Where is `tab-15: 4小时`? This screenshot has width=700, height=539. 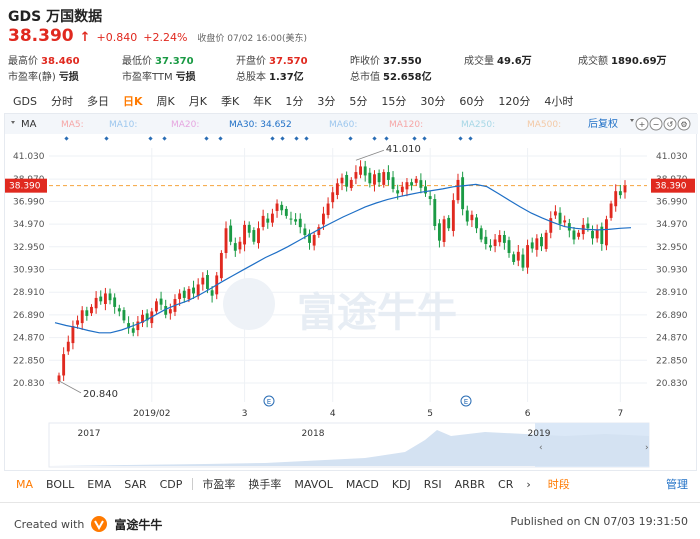
tab-15: 4小时 is located at coordinates (558, 101).